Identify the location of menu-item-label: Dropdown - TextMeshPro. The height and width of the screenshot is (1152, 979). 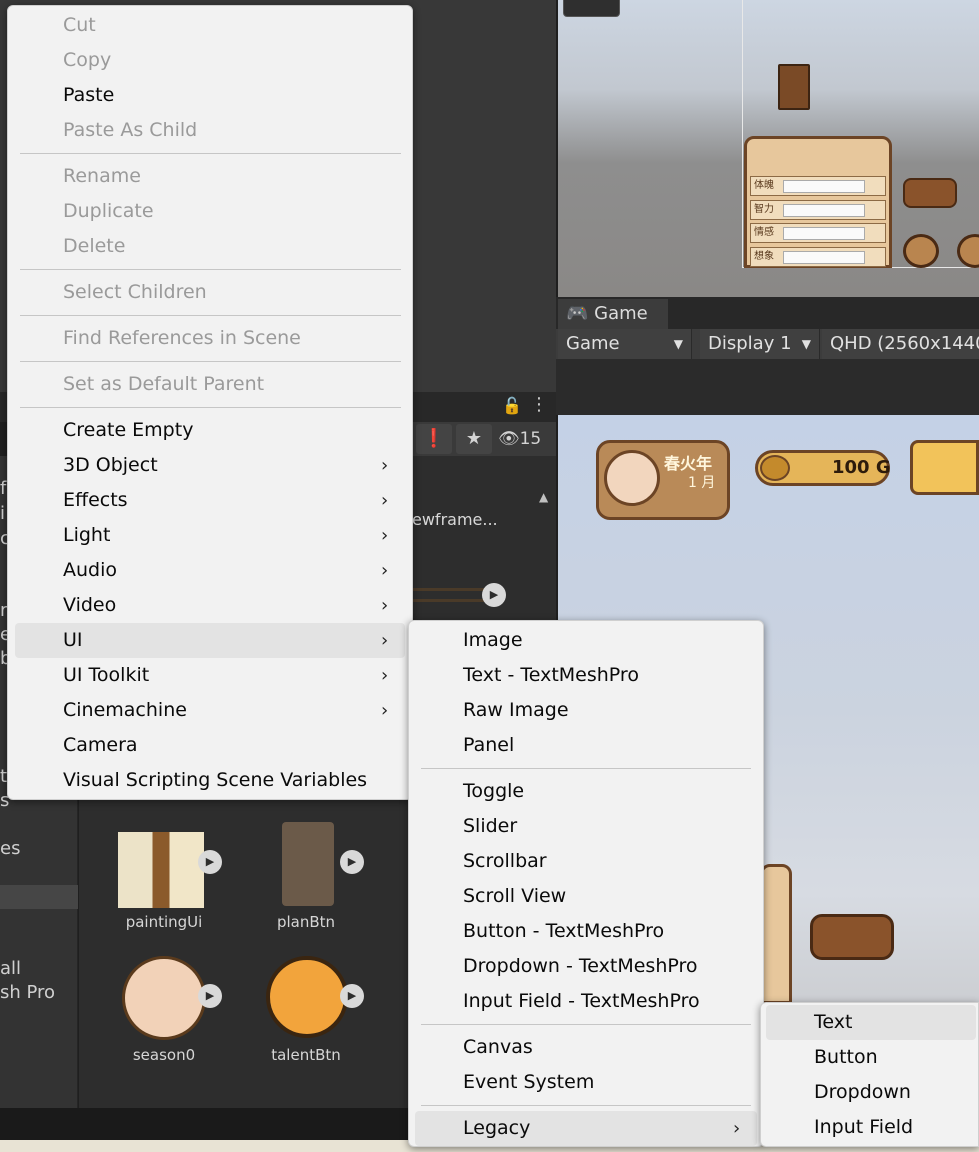
(580, 966).